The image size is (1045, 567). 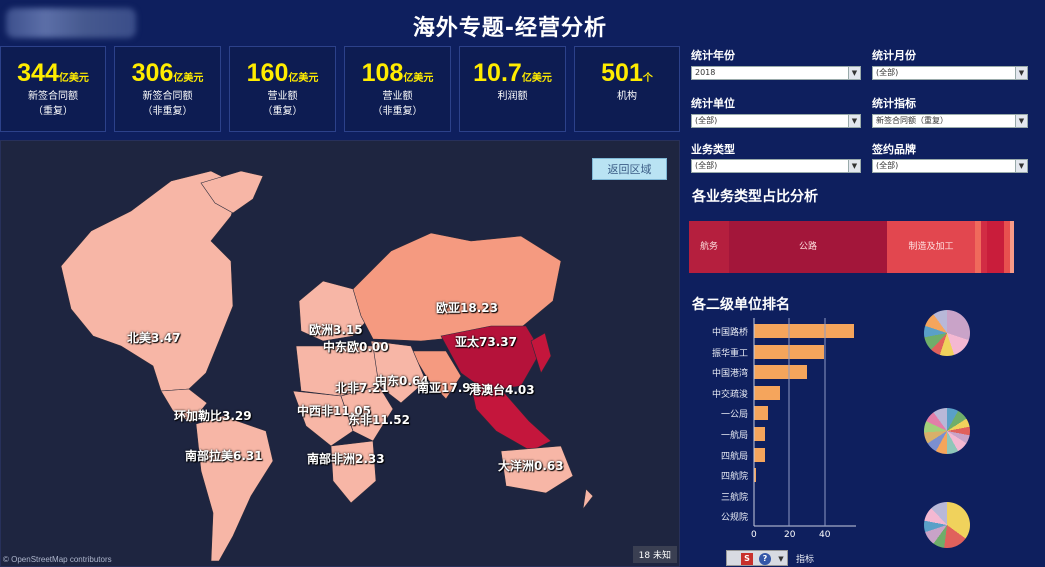 What do you see at coordinates (747, 559) in the screenshot?
I see `s-icon: S` at bounding box center [747, 559].